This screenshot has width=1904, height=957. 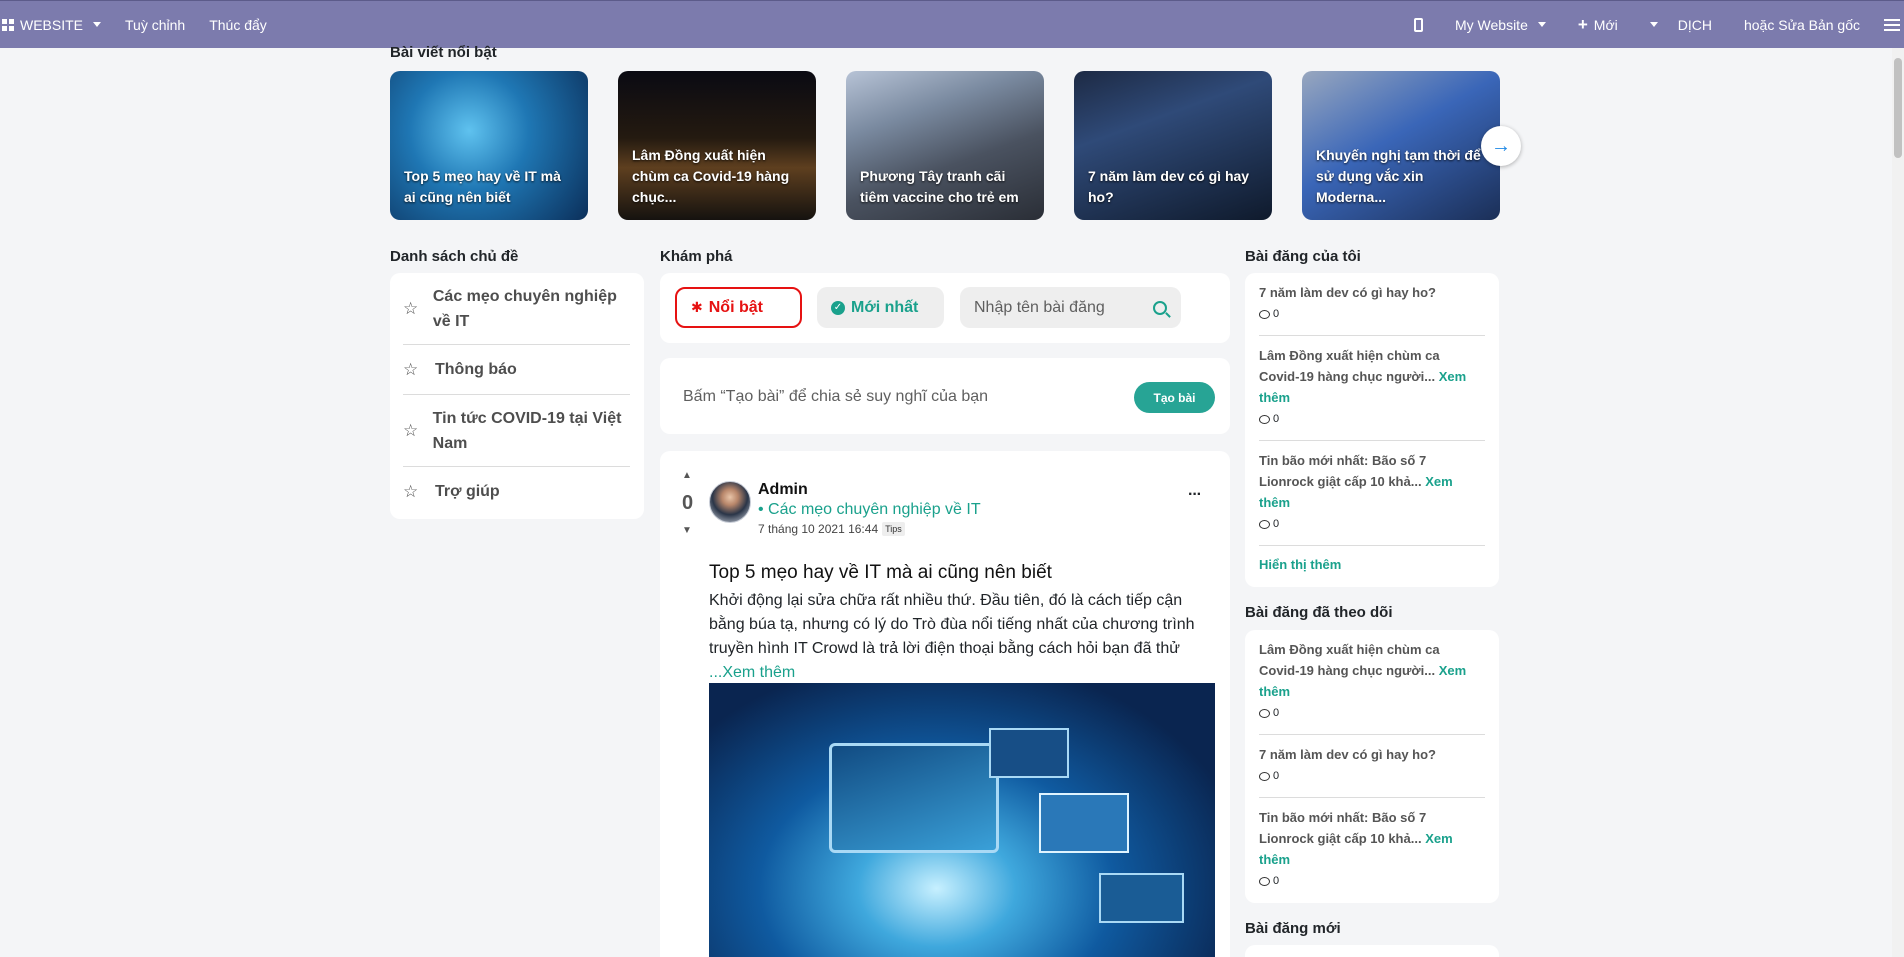 What do you see at coordinates (155, 25) in the screenshot?
I see `customize-menu: Tuỳ chỉnh` at bounding box center [155, 25].